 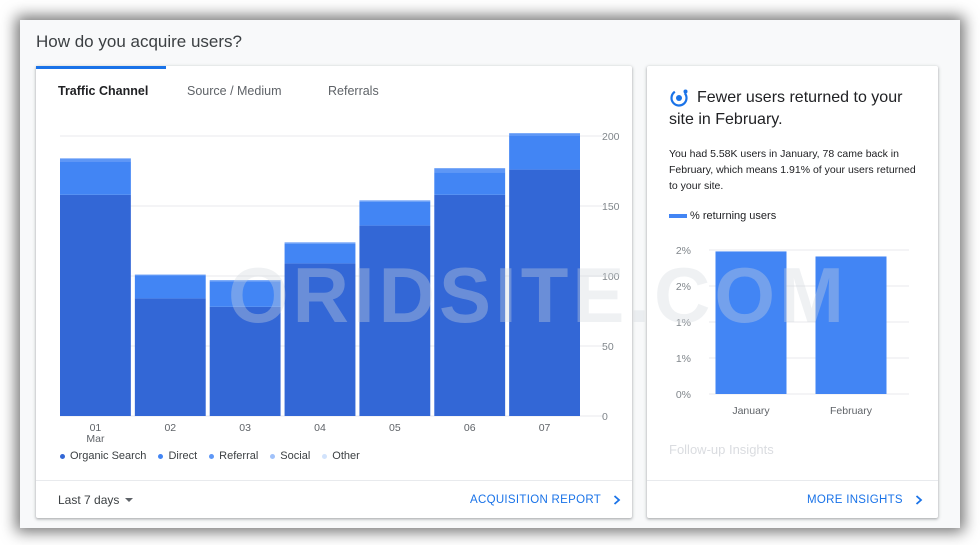 What do you see at coordinates (611, 277) in the screenshot?
I see `y-tick-label: 100` at bounding box center [611, 277].